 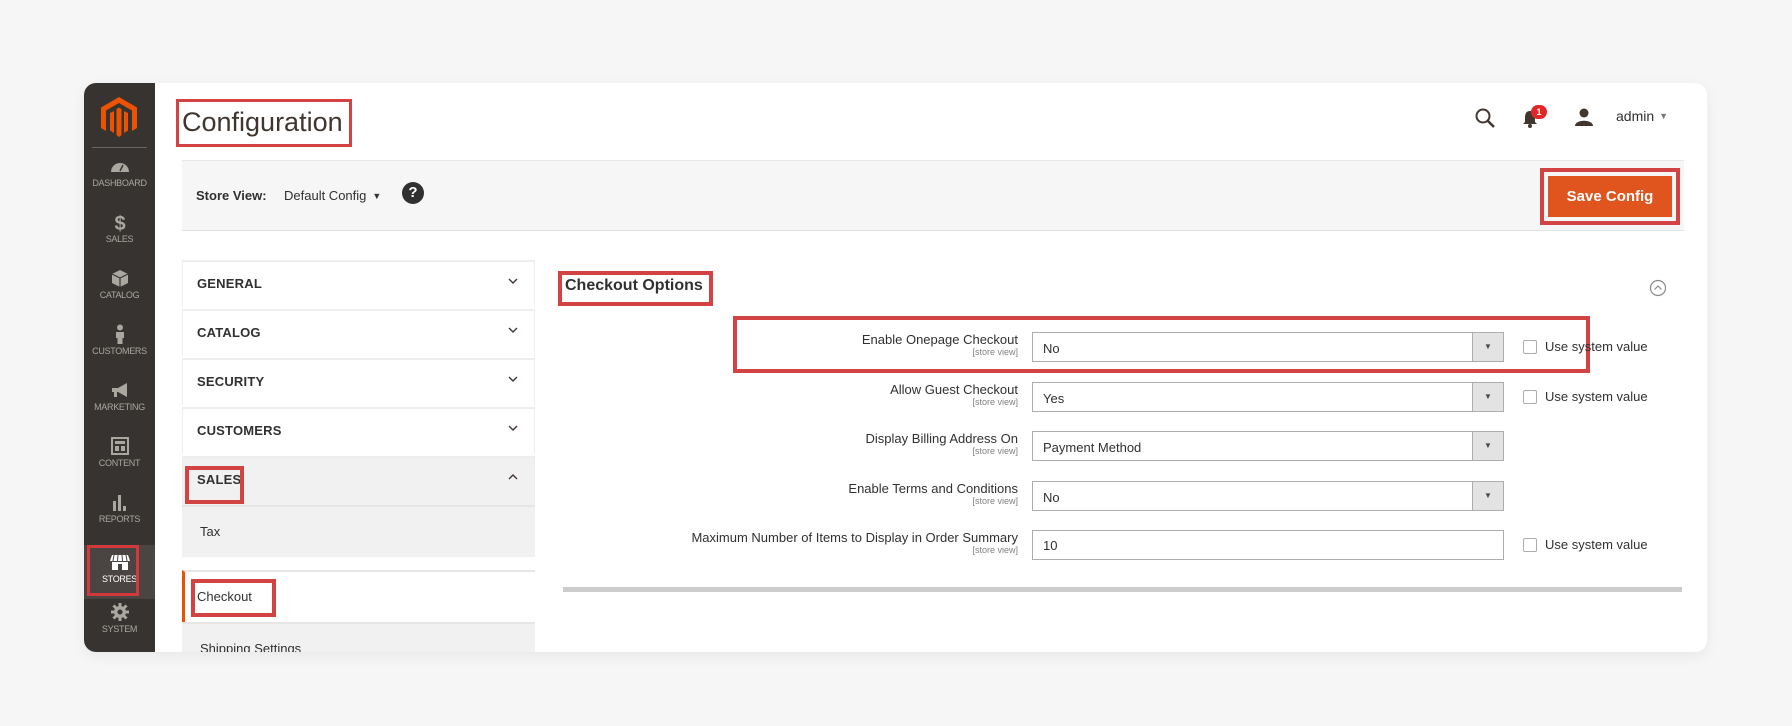 I want to click on enable-onepage-checkout-select: No ▼, so click(x=1268, y=347).